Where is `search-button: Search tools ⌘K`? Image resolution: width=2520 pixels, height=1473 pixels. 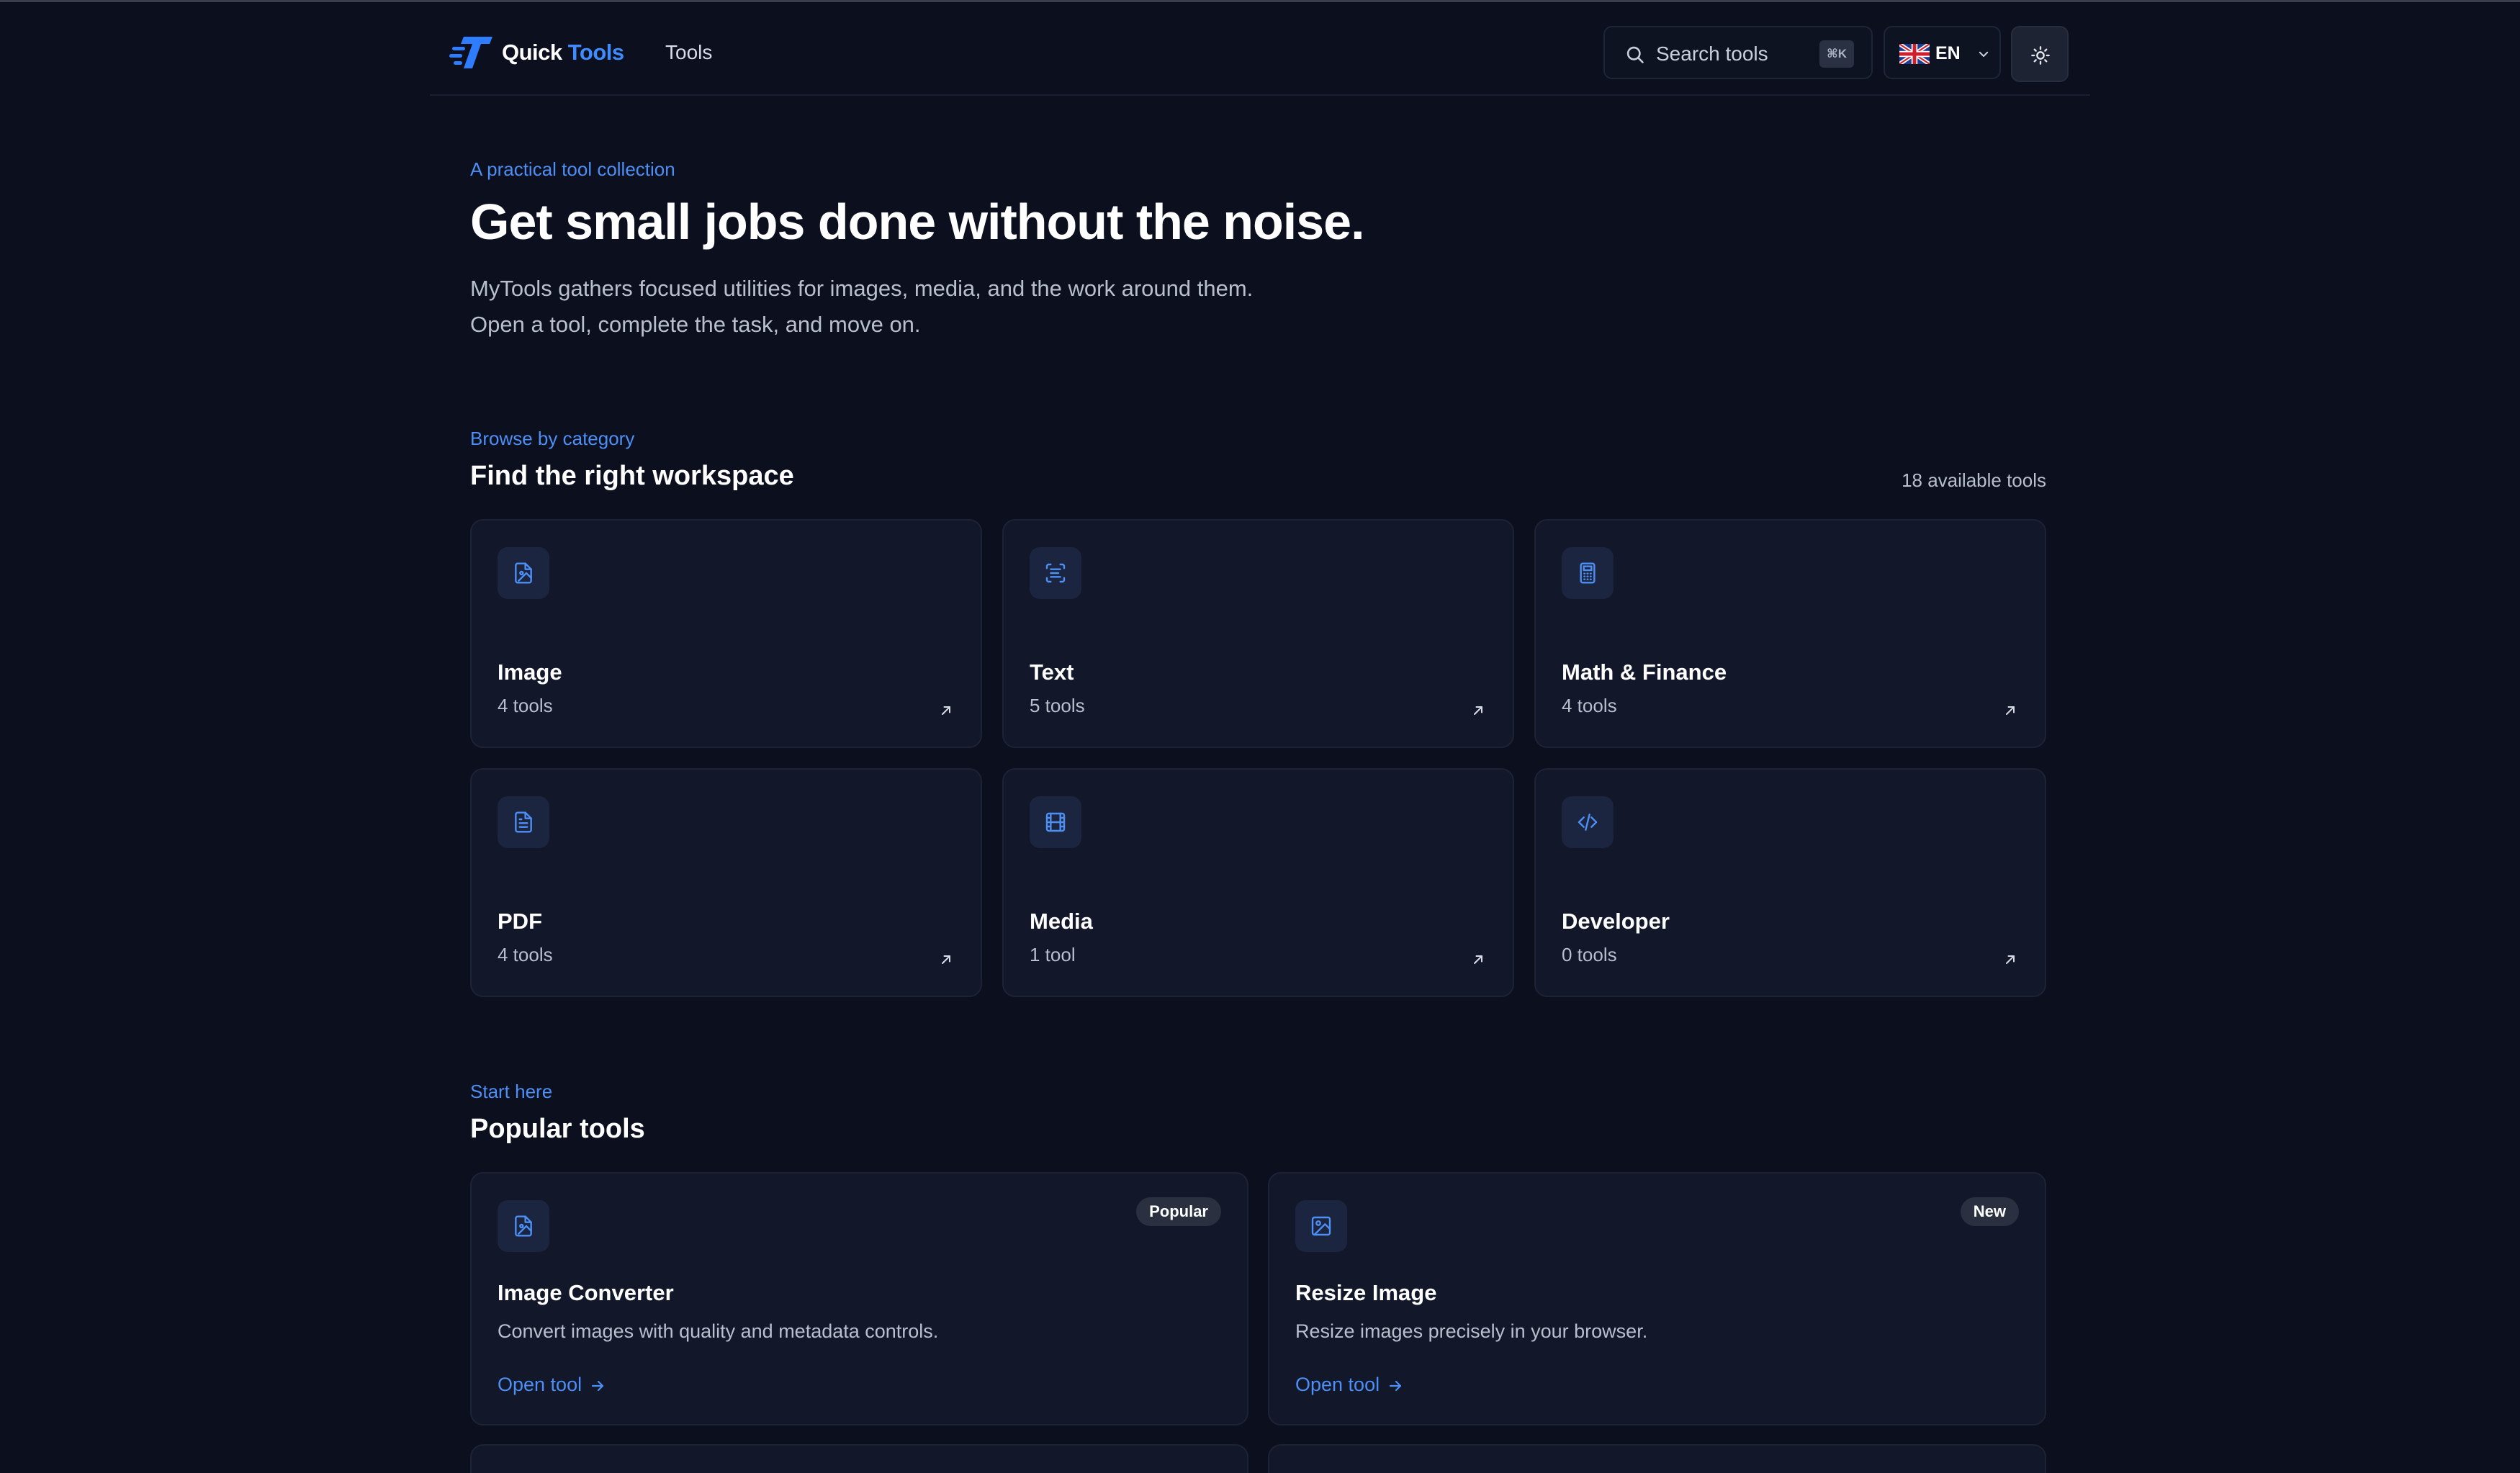
search-button: Search tools ⌘K is located at coordinates (1738, 53).